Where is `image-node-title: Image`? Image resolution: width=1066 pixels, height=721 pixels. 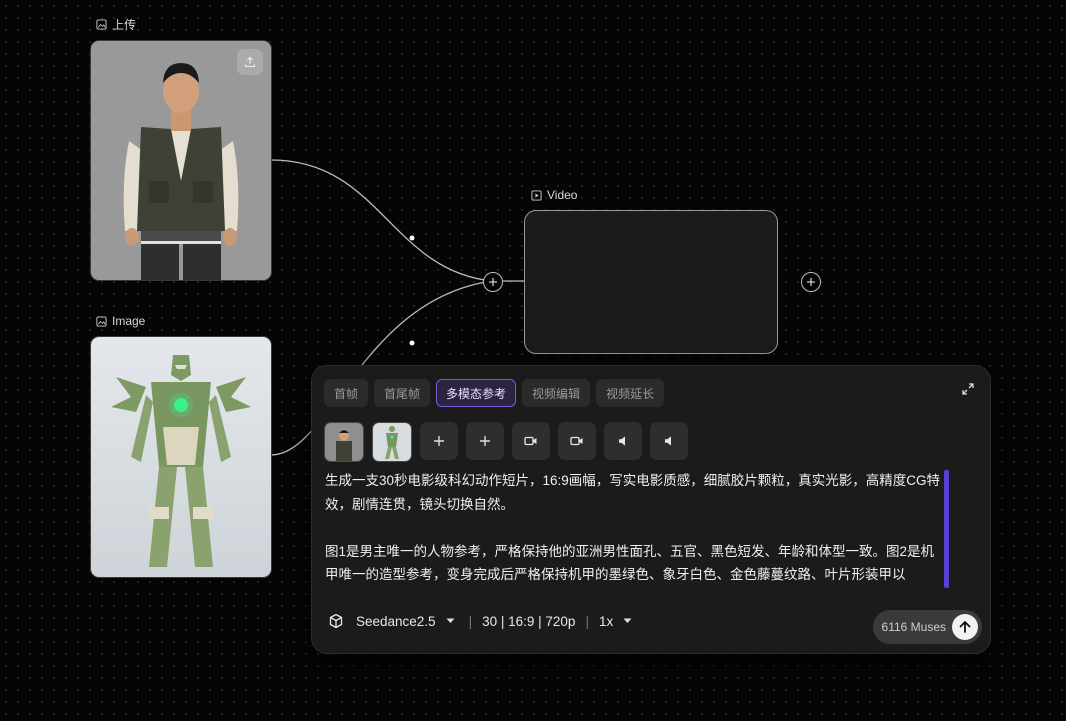
image-node-title: Image is located at coordinates (120, 321).